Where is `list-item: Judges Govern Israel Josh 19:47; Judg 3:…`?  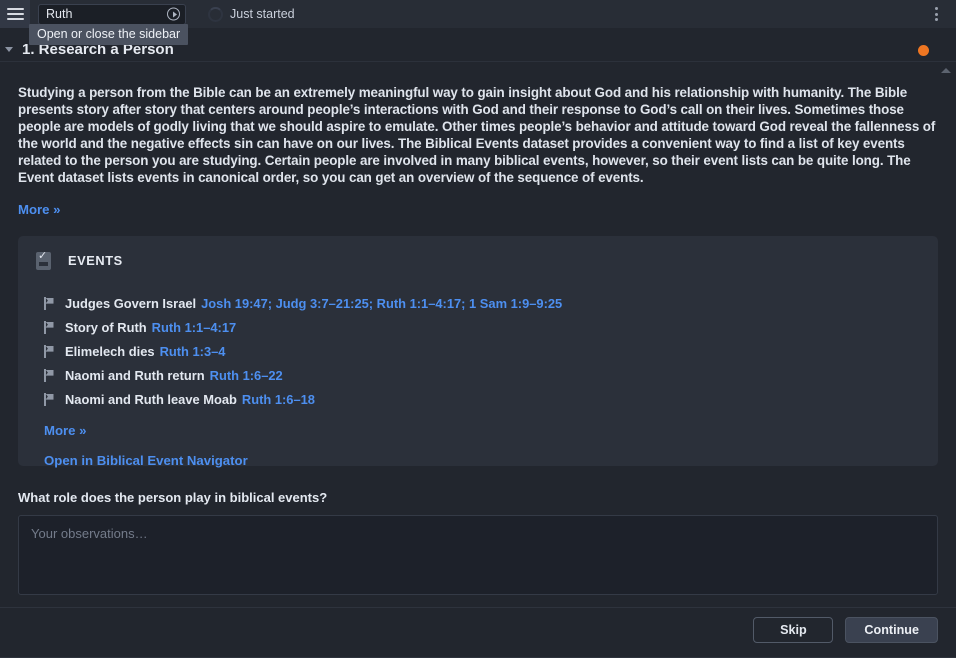
list-item: Judges Govern Israel Josh 19:47; Judg 3:… is located at coordinates (478, 304).